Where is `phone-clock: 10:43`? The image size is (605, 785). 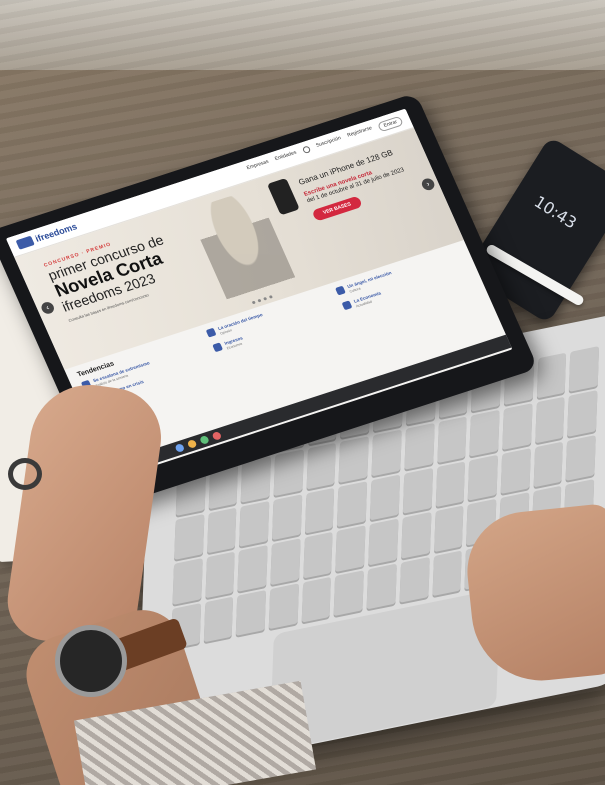 phone-clock: 10:43 is located at coordinates (555, 212).